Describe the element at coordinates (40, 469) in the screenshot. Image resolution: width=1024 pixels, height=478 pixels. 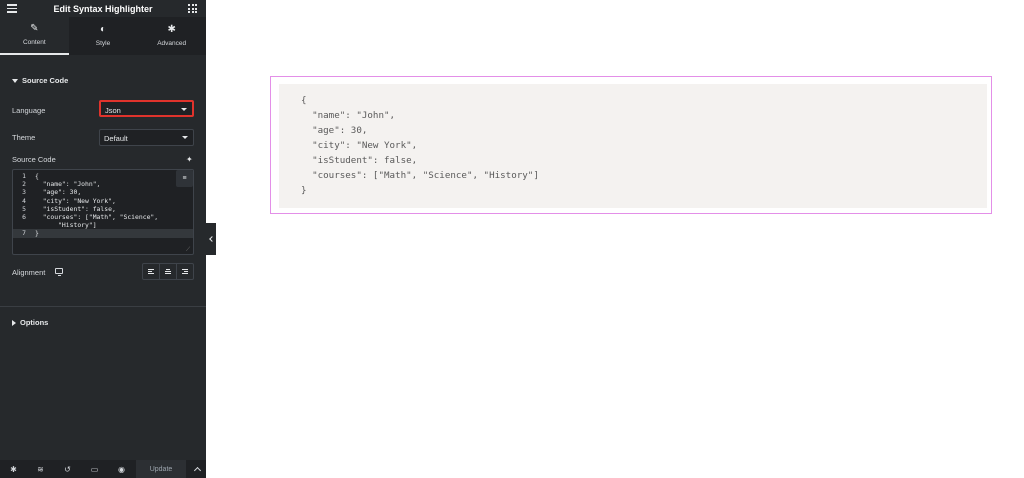
I see `layers-icon: ≋` at that location.